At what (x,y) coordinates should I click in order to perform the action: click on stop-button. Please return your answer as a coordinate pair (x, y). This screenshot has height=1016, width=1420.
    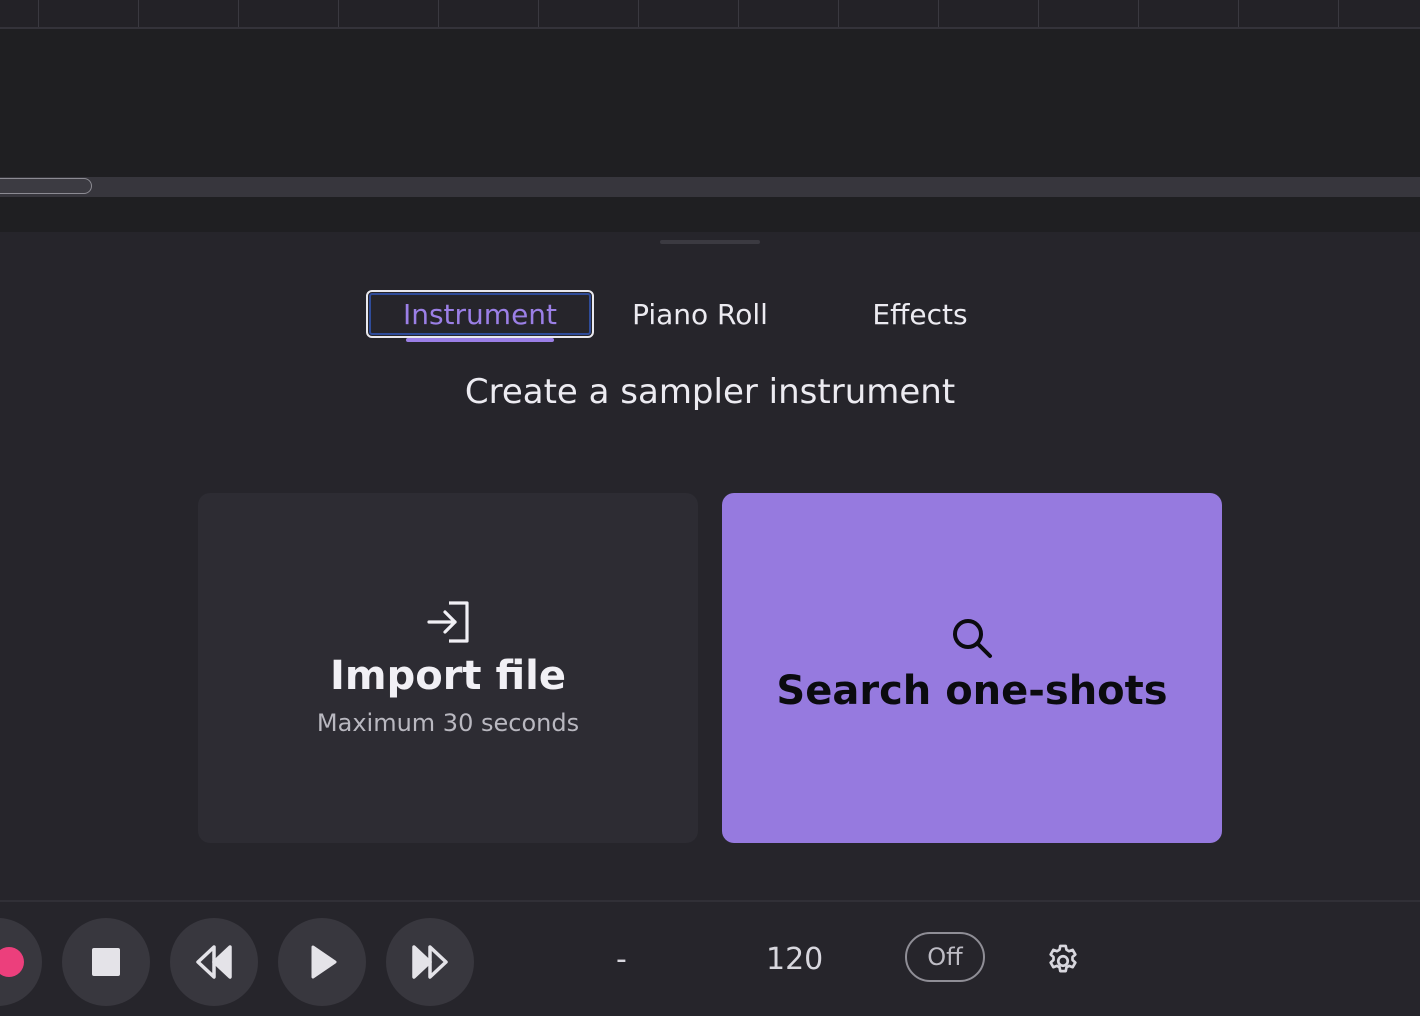
    Looking at the image, I should click on (106, 962).